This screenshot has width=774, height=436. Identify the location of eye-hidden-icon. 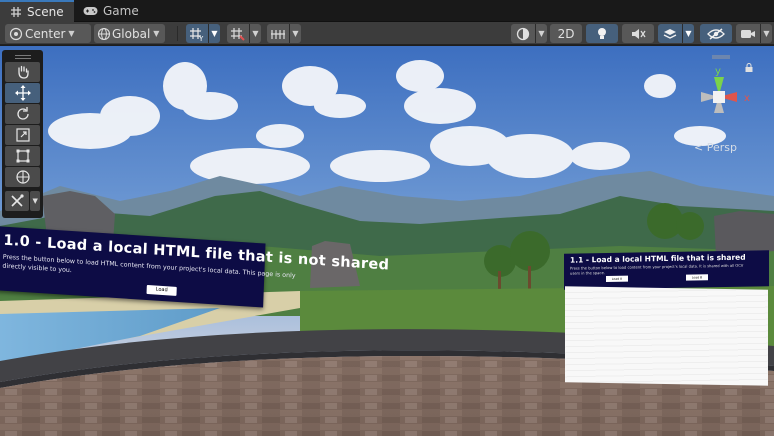
(716, 33).